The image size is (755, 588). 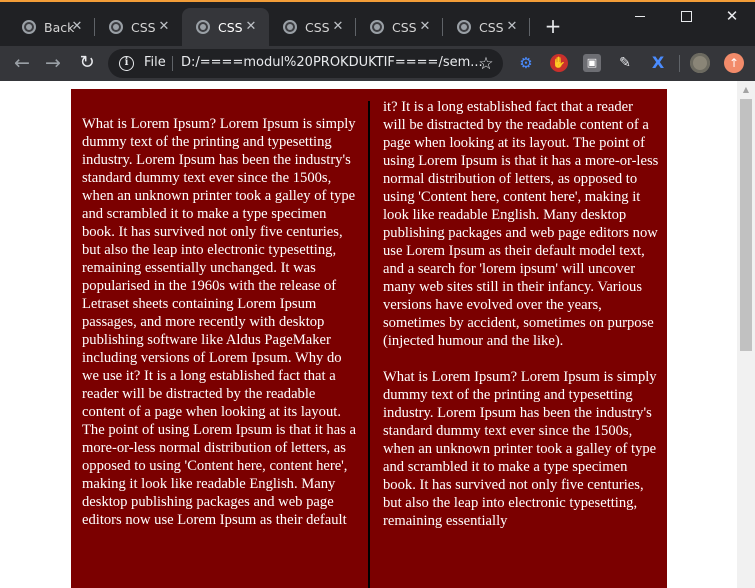 I want to click on extension-x-icon: X, so click(x=658, y=63).